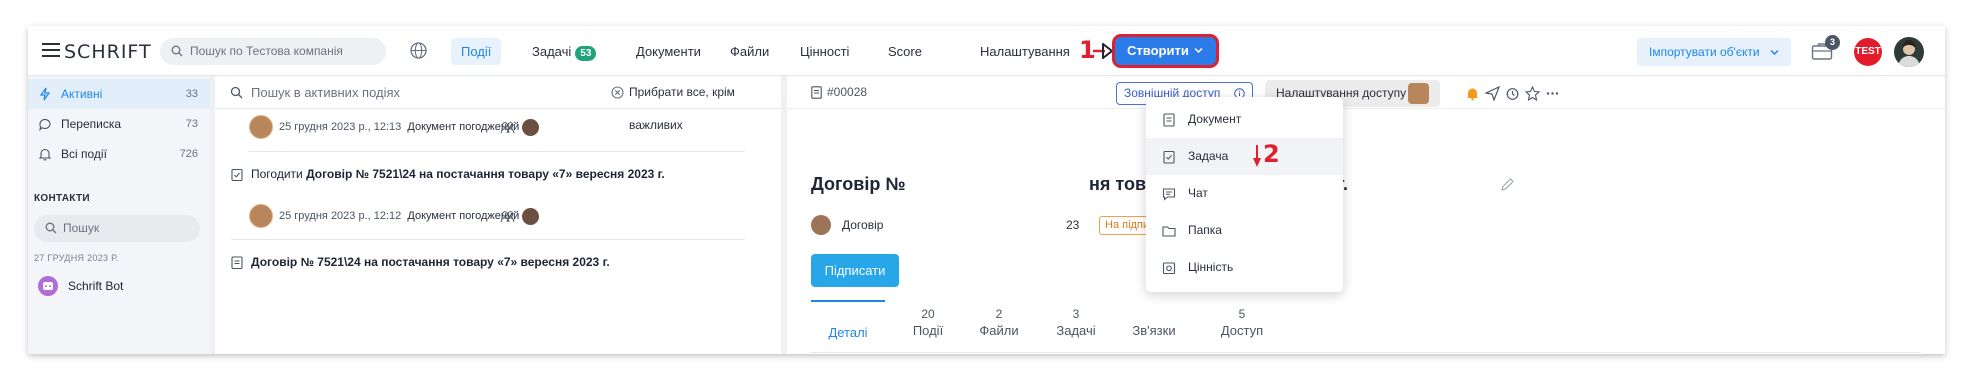 The width and height of the screenshot is (1973, 384). What do you see at coordinates (586, 53) in the screenshot?
I see `tasks-count-badge: 53` at bounding box center [586, 53].